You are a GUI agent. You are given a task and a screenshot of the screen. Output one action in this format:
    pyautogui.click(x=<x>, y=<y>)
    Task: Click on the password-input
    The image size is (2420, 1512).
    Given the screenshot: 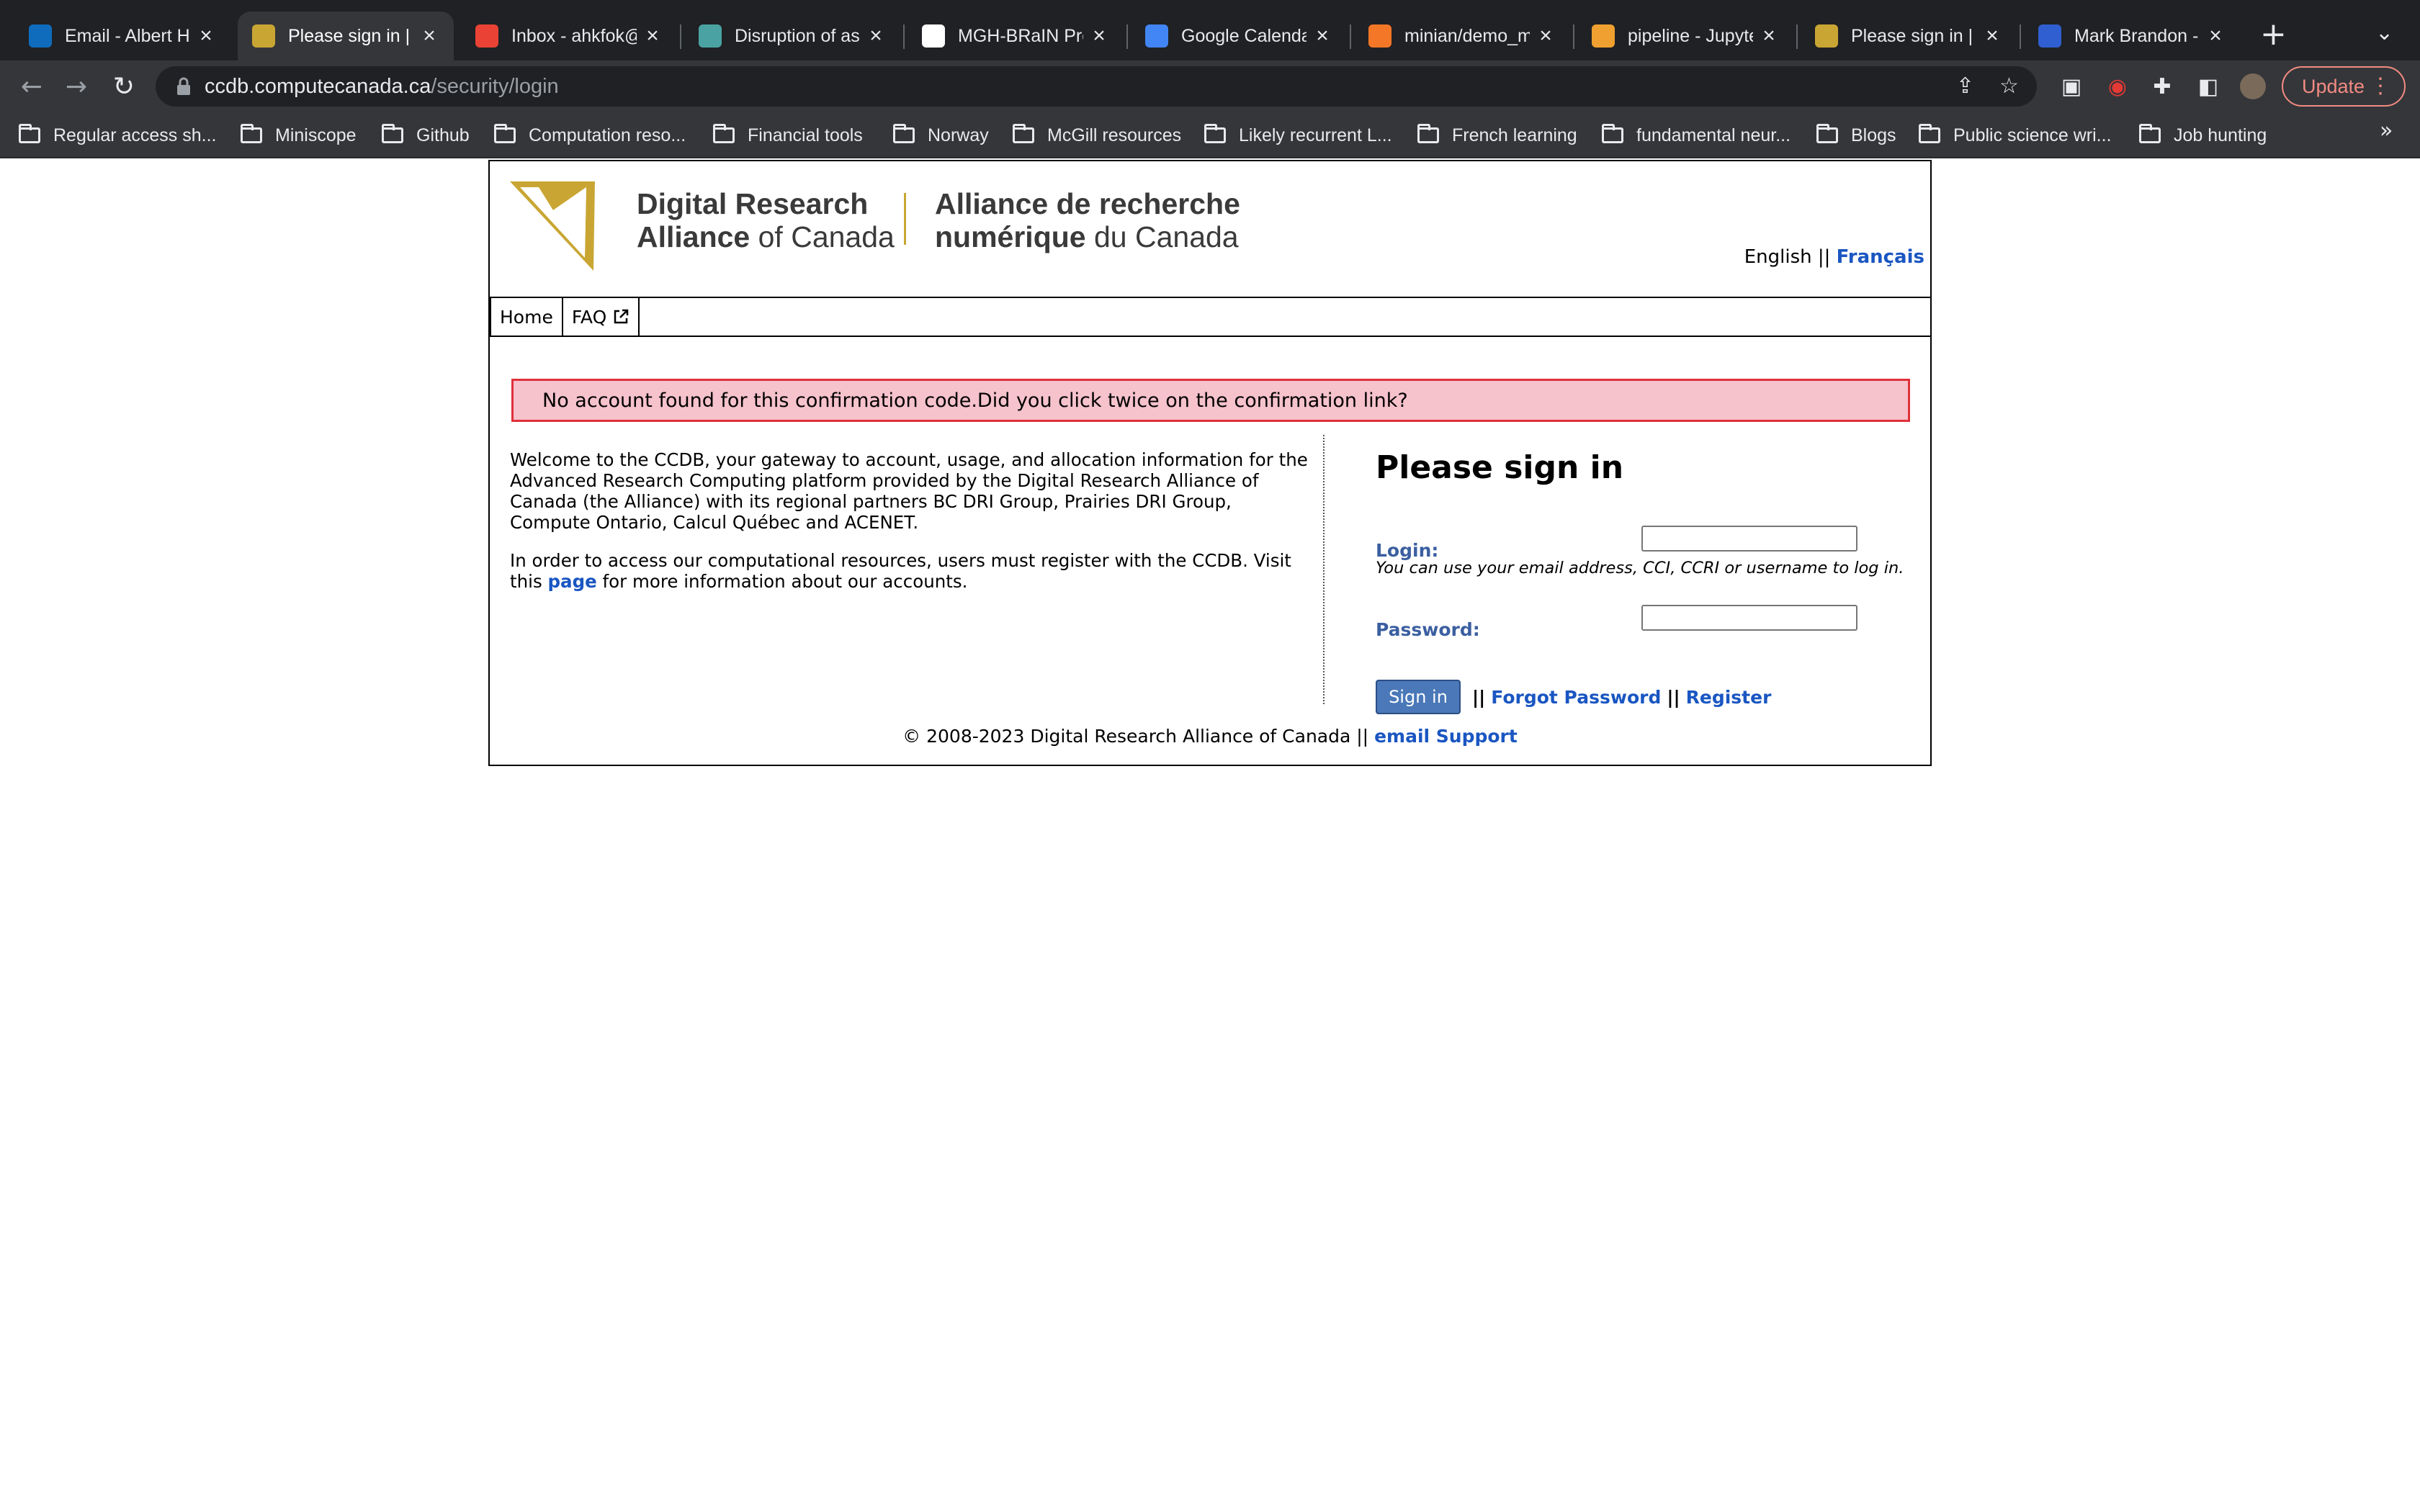 What is the action you would take?
    pyautogui.click(x=1749, y=618)
    